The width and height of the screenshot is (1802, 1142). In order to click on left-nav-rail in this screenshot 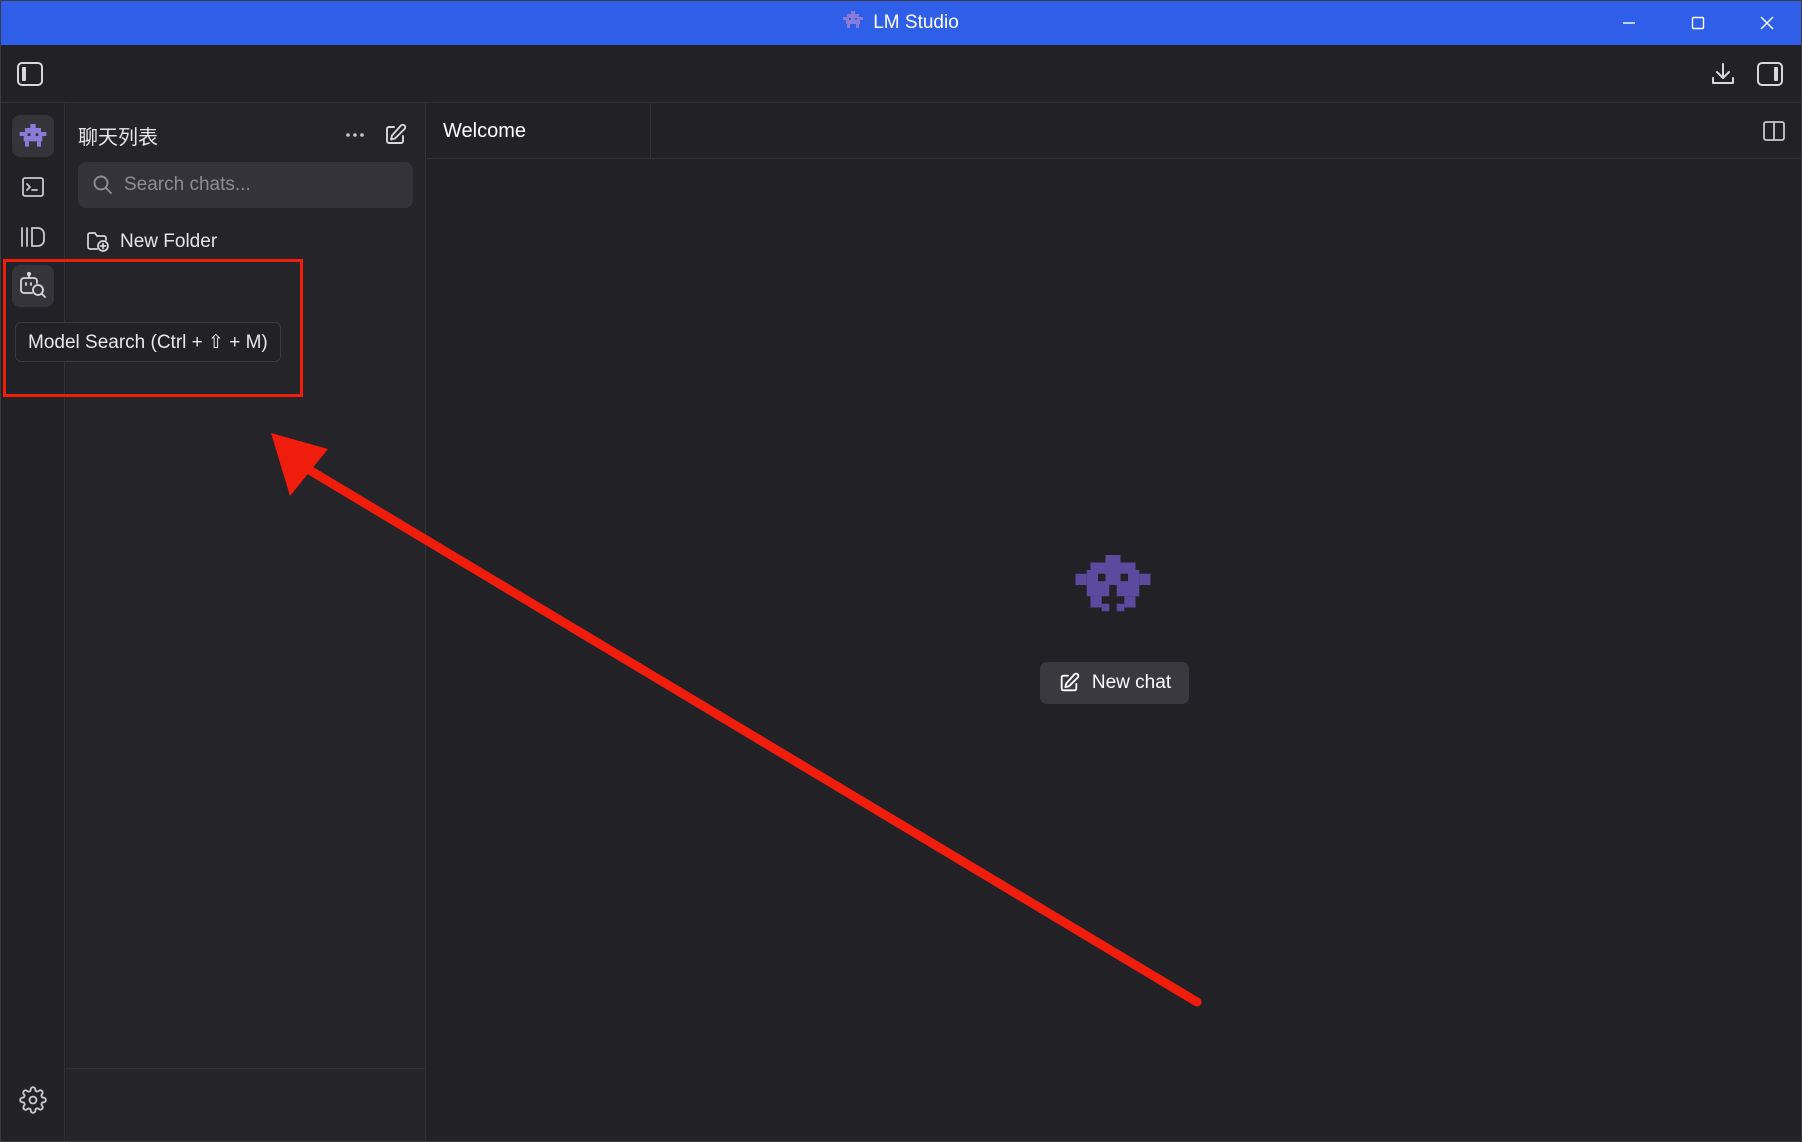, I will do `click(33, 622)`.